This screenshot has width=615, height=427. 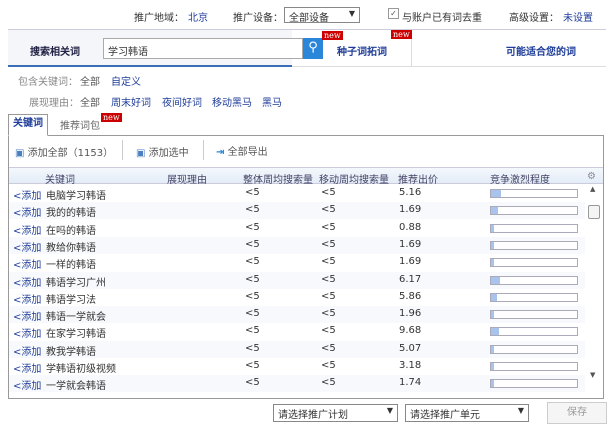 I want to click on keyword-cell: 一样的韩语, so click(x=71, y=266).